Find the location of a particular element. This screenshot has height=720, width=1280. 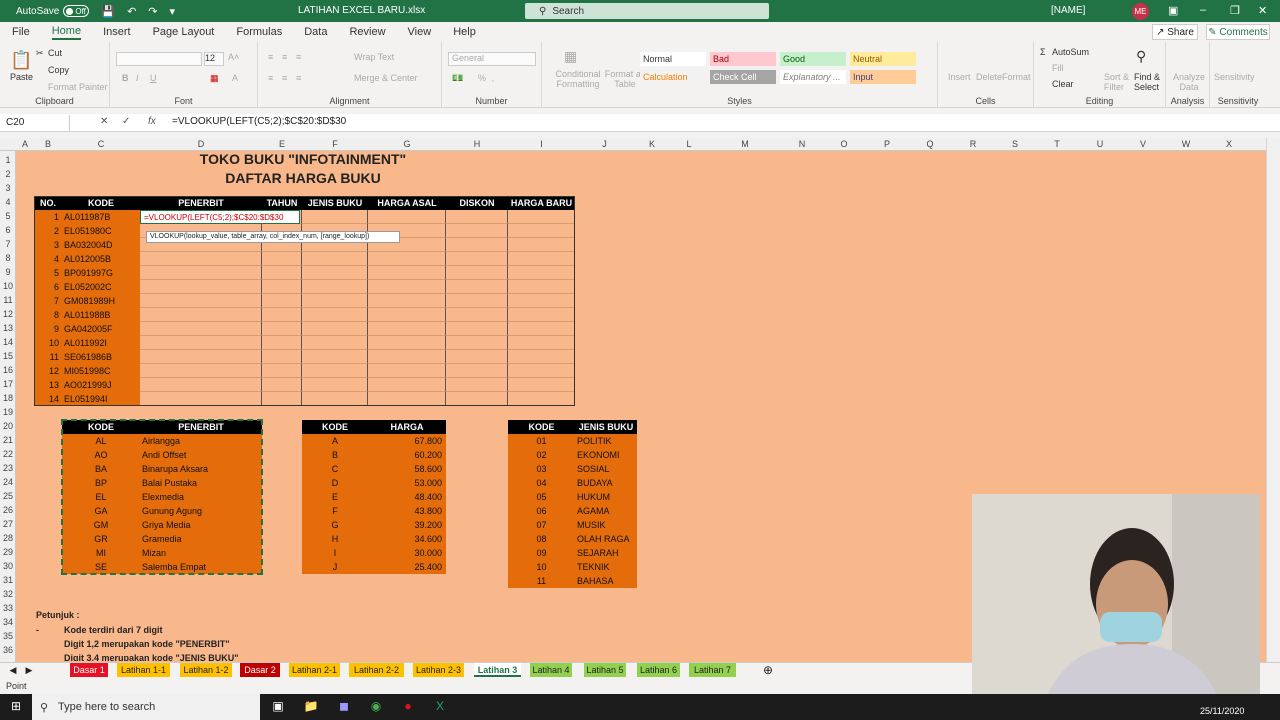

conditional-formatting-button: Conditional Formatting is located at coordinates (578, 79).